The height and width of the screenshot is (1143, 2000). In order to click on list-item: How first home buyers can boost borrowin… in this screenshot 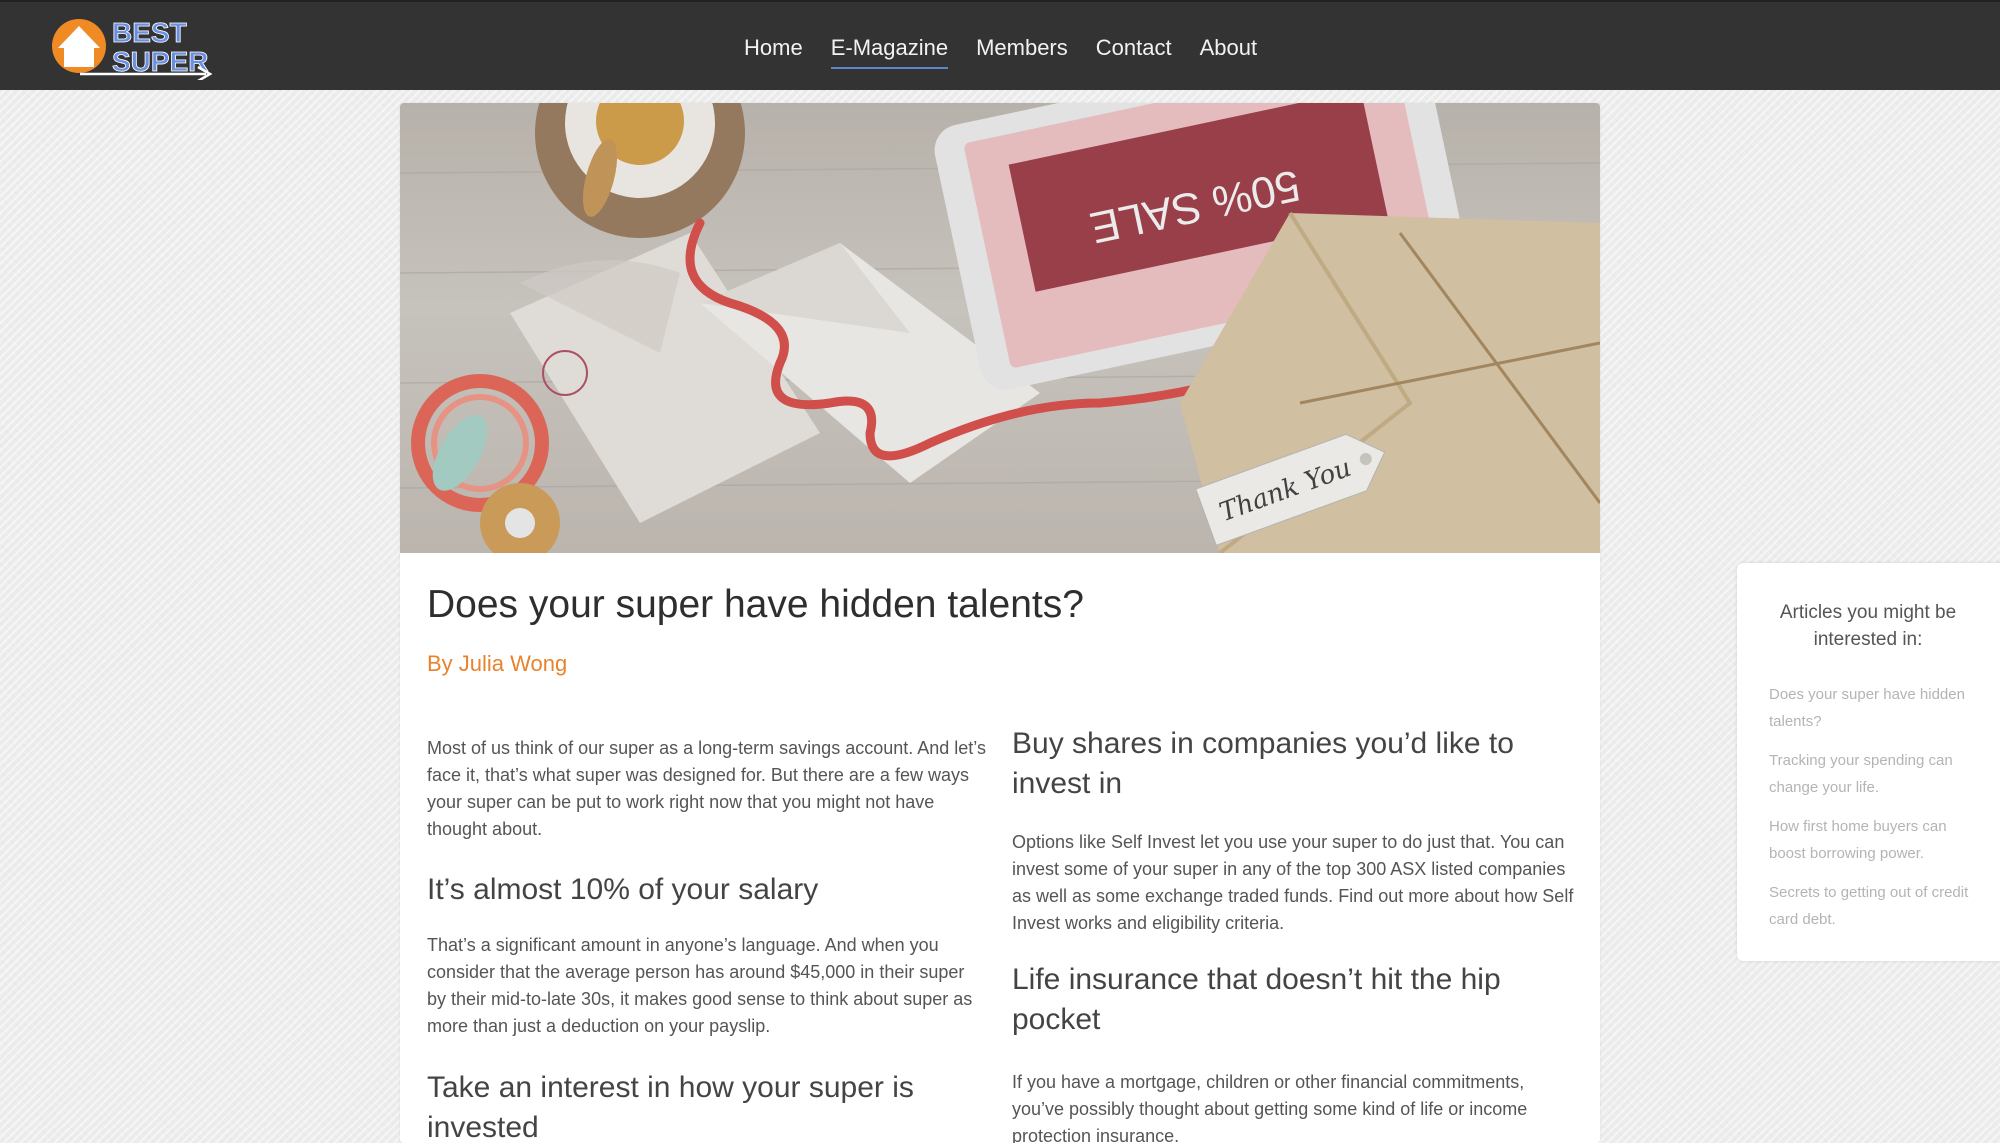, I will do `click(1876, 840)`.